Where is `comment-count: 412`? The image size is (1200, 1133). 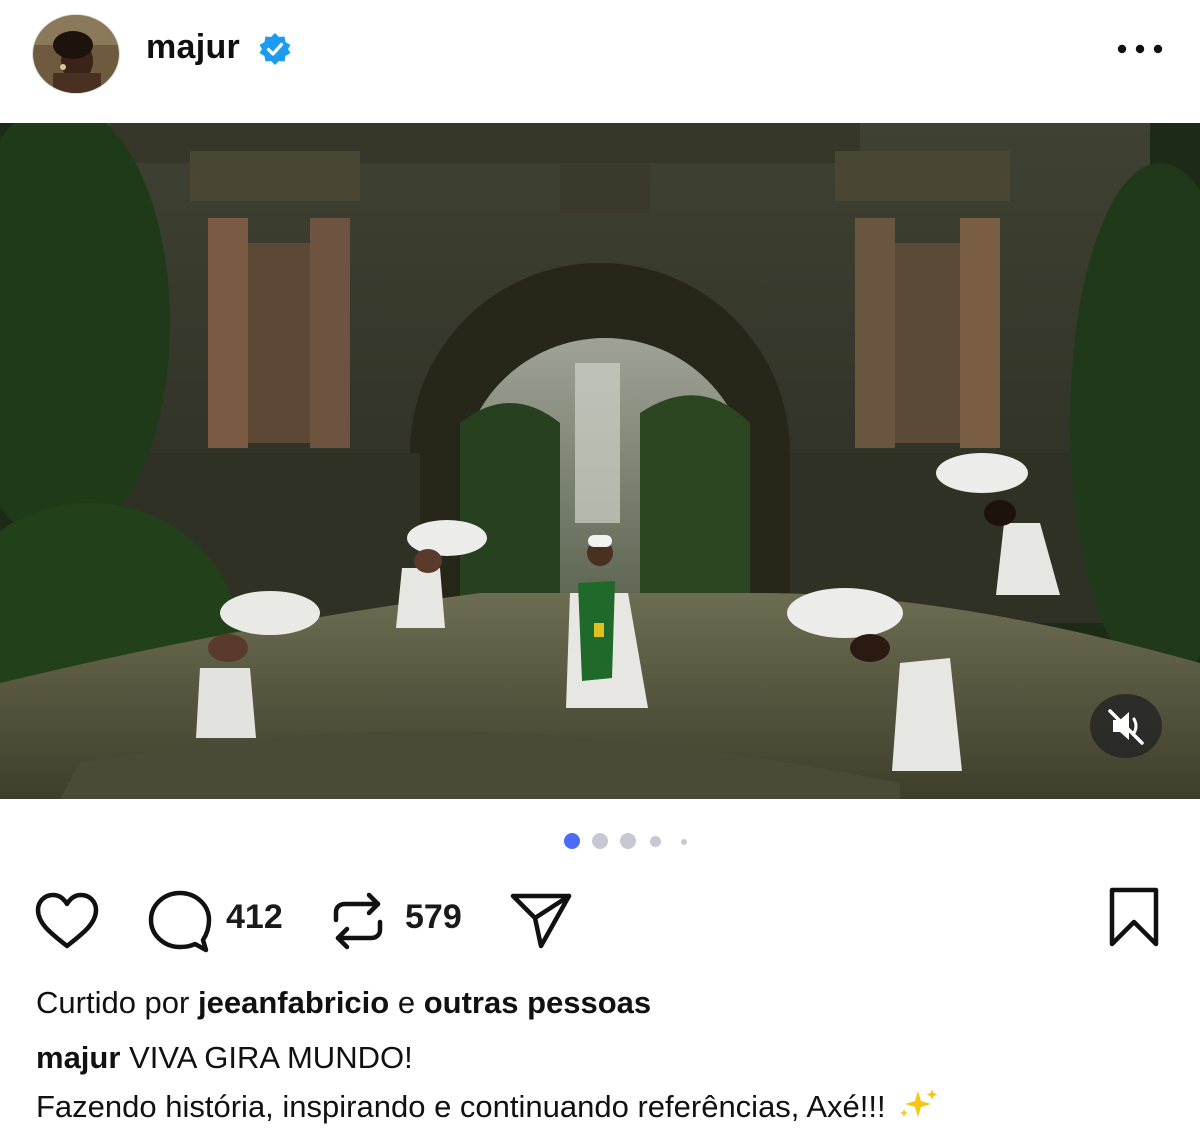
comment-count: 412 is located at coordinates (254, 917).